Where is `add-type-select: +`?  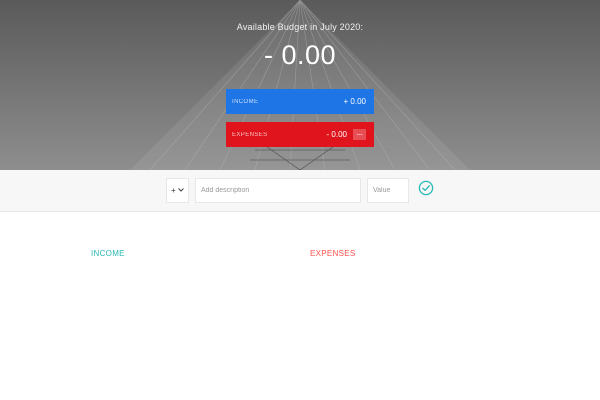
add-type-select: + is located at coordinates (177, 190).